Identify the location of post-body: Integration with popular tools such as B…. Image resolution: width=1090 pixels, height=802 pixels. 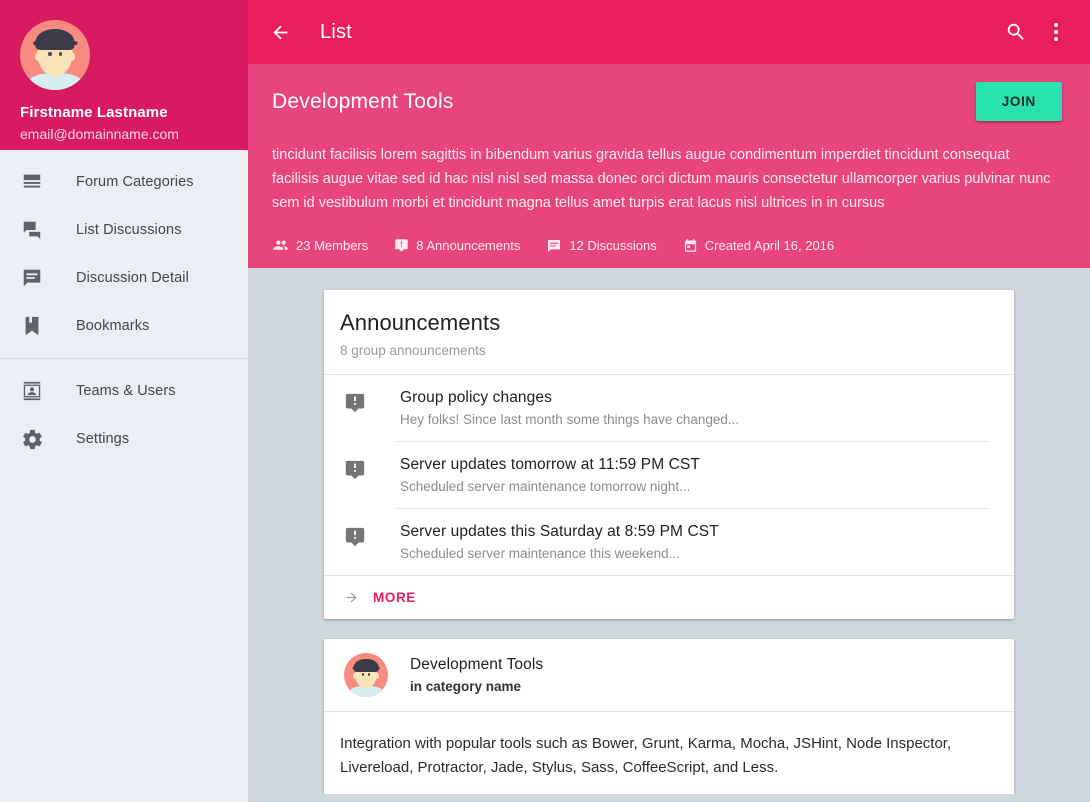
(646, 755).